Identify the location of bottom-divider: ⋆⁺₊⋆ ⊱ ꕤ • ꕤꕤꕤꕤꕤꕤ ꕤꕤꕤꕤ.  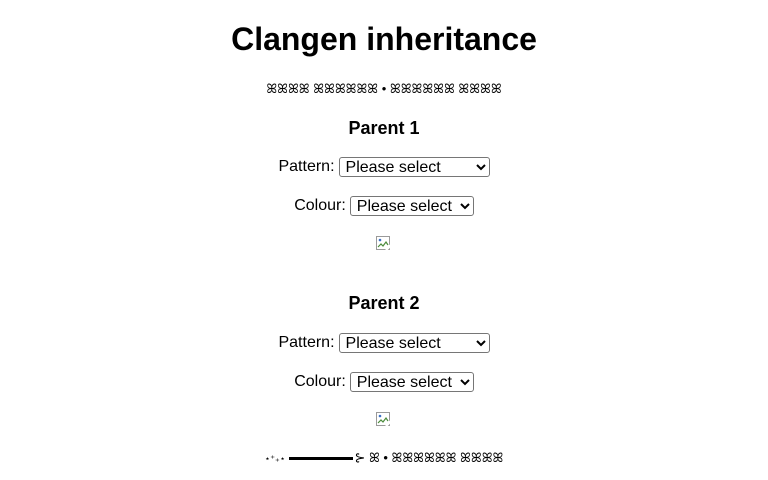
(384, 458).